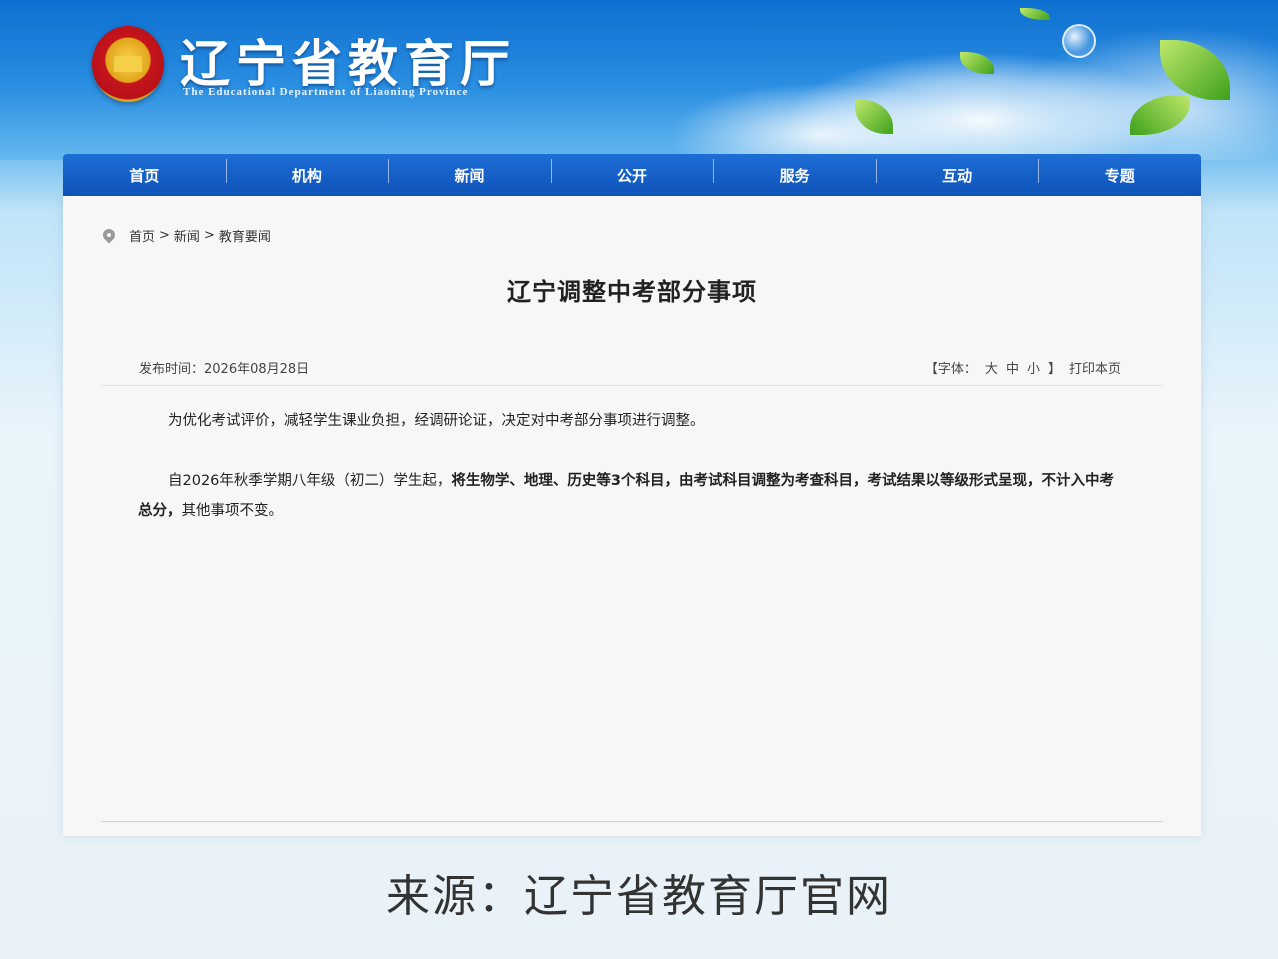 This screenshot has width=1278, height=959. What do you see at coordinates (1012, 367) in the screenshot?
I see `font-medium-button: 中` at bounding box center [1012, 367].